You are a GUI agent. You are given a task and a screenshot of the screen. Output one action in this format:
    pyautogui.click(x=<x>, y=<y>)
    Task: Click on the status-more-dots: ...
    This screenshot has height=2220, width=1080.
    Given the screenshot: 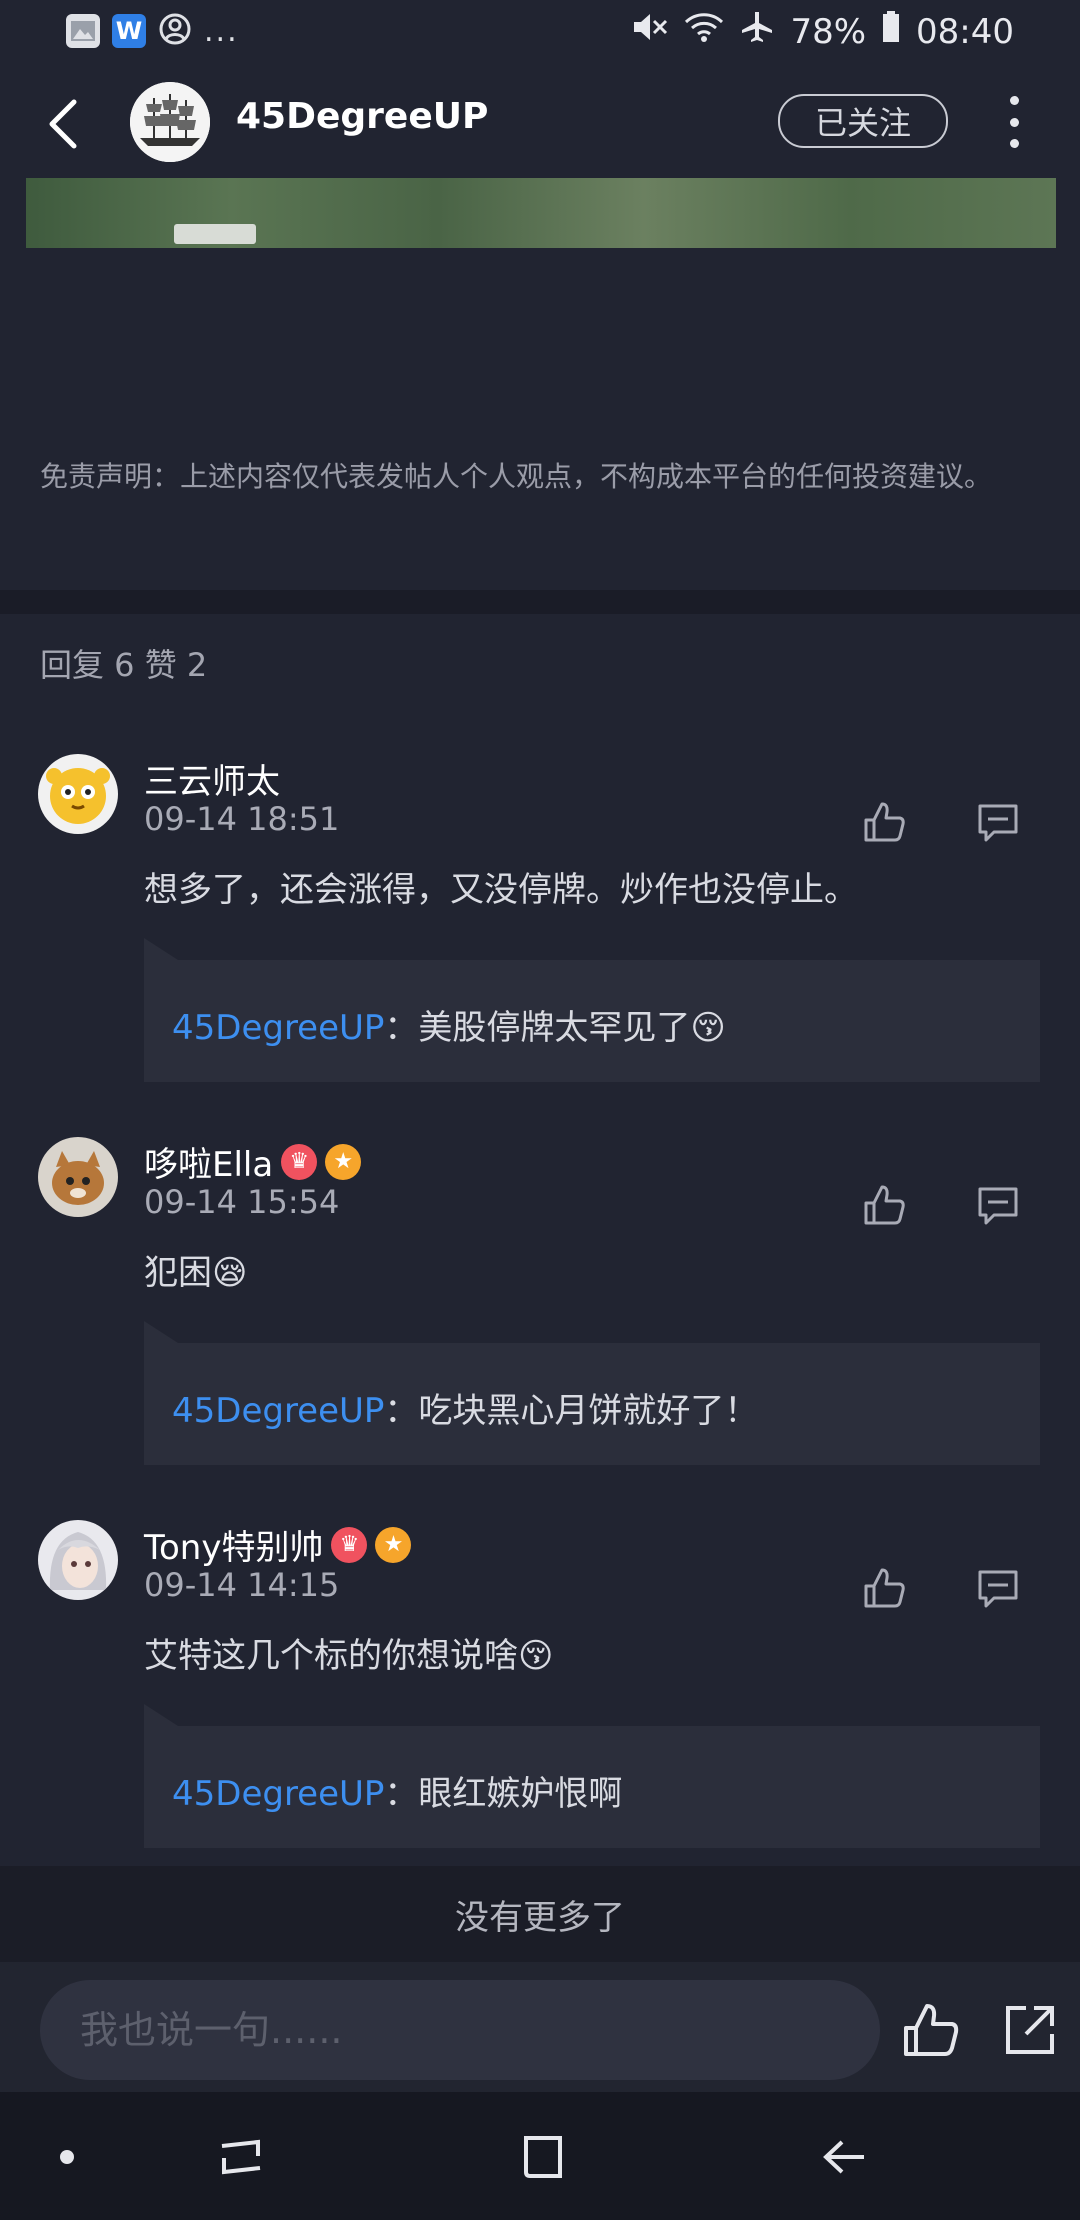 What is the action you would take?
    pyautogui.click(x=221, y=31)
    